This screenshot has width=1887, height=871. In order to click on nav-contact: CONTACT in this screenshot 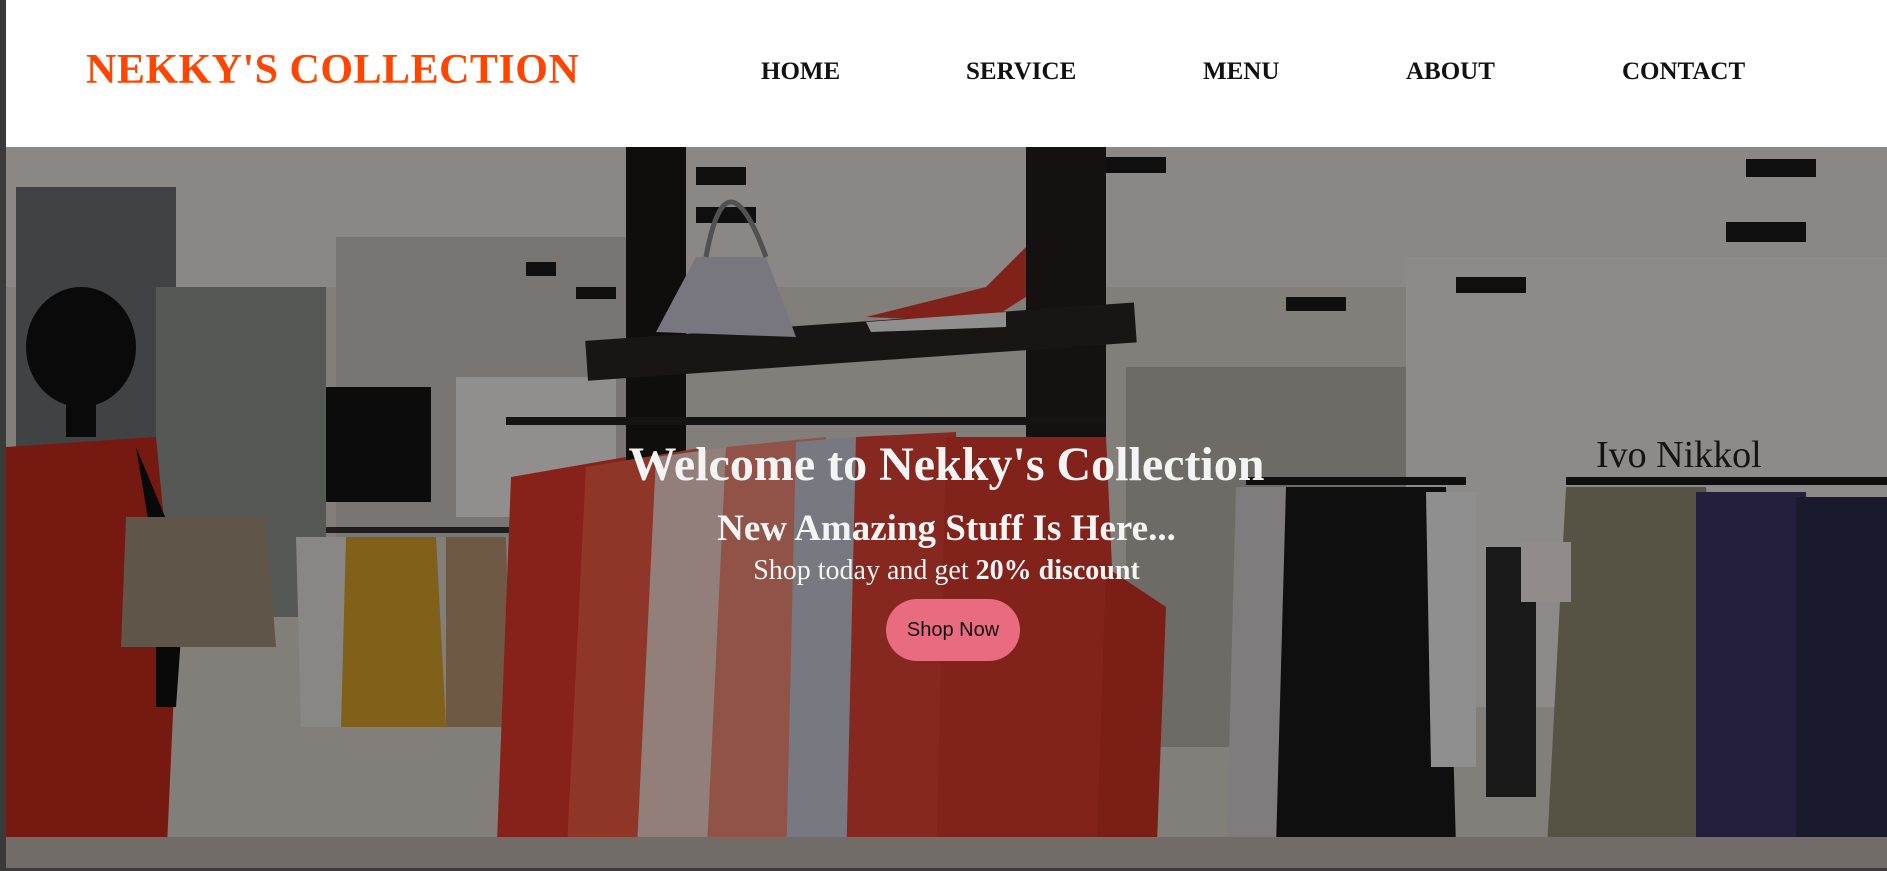, I will do `click(1683, 72)`.